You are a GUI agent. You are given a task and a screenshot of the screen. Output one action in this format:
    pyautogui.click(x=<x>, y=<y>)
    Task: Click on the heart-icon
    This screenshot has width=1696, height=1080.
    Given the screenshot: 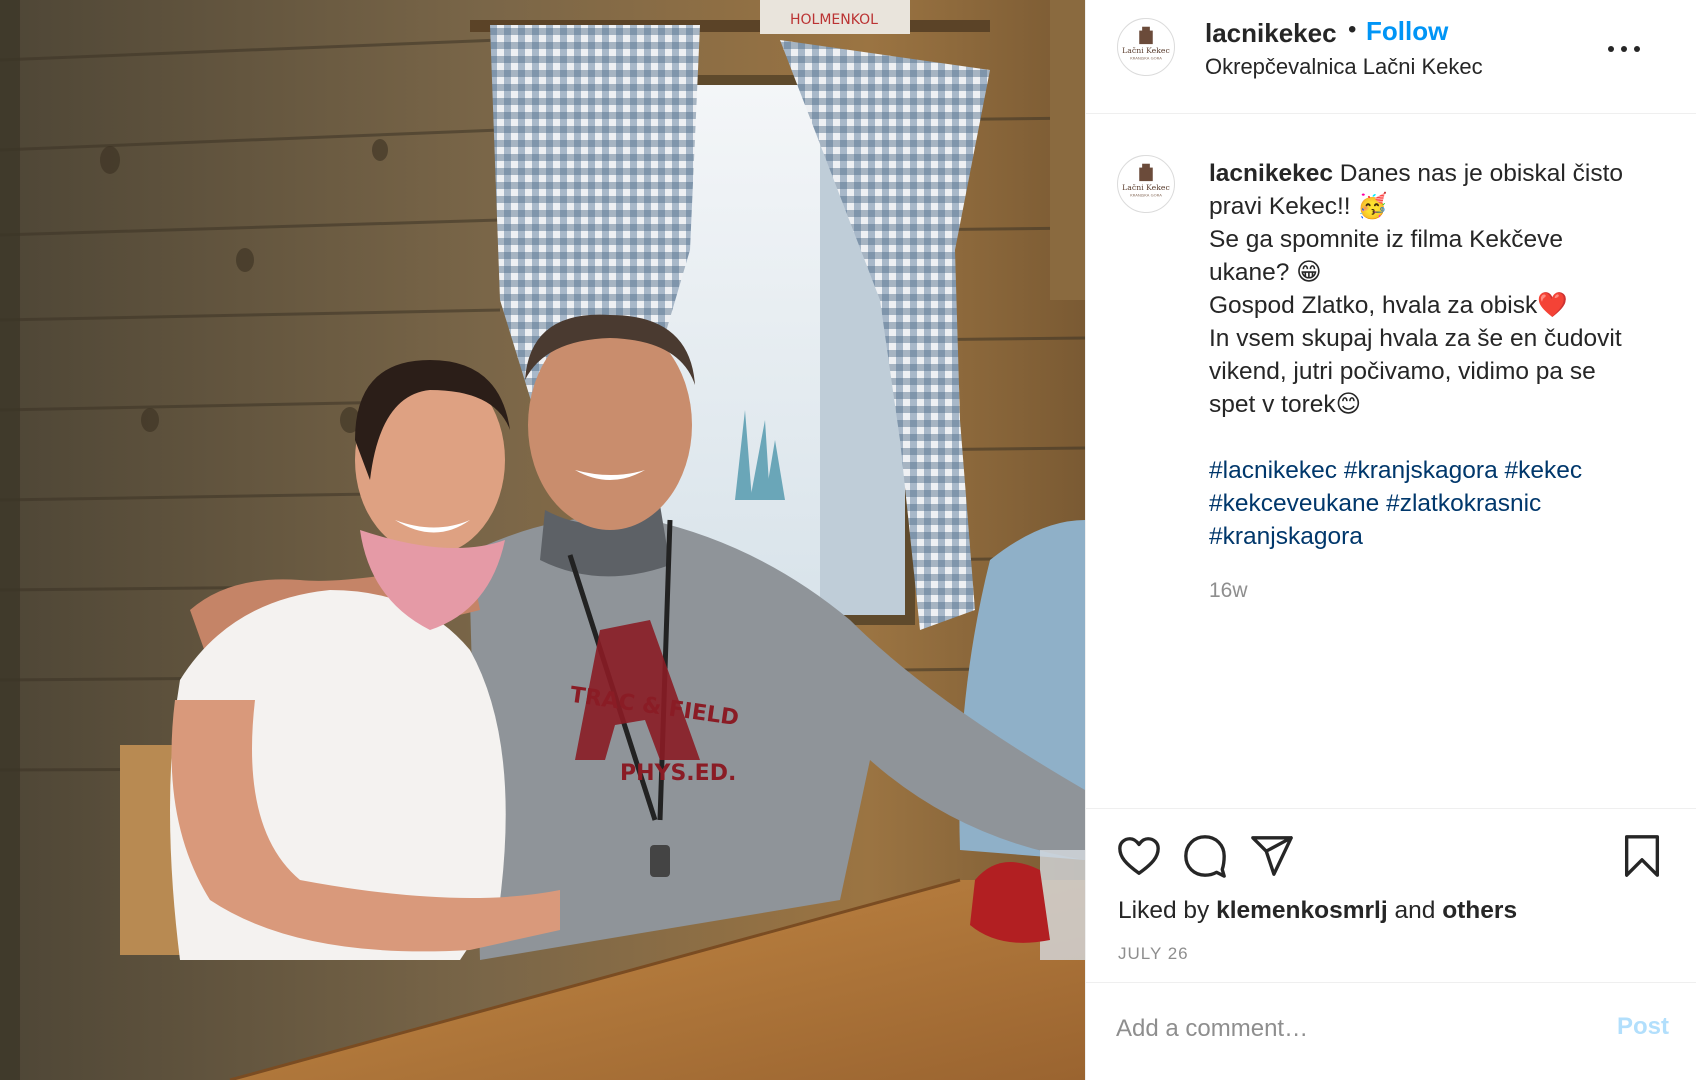 What is the action you would take?
    pyautogui.click(x=1139, y=856)
    